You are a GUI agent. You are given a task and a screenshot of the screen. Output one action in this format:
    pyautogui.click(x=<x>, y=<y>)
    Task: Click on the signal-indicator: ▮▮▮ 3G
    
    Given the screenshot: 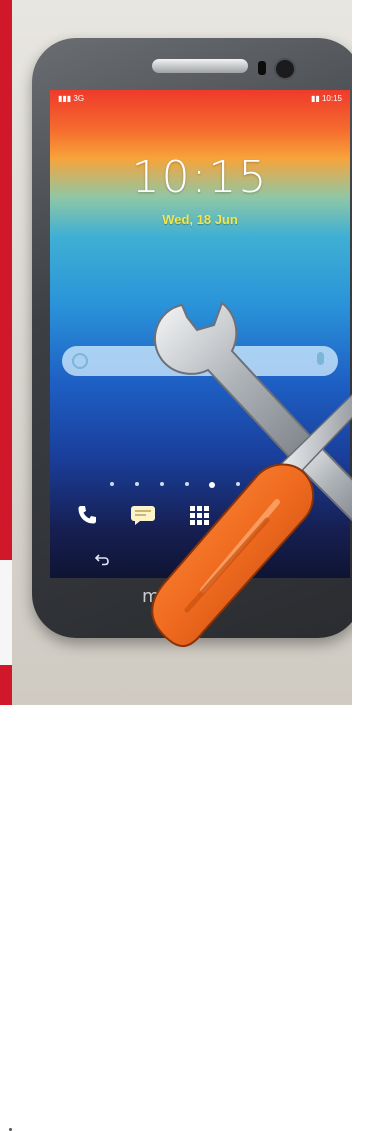 What is the action you would take?
    pyautogui.click(x=71, y=98)
    